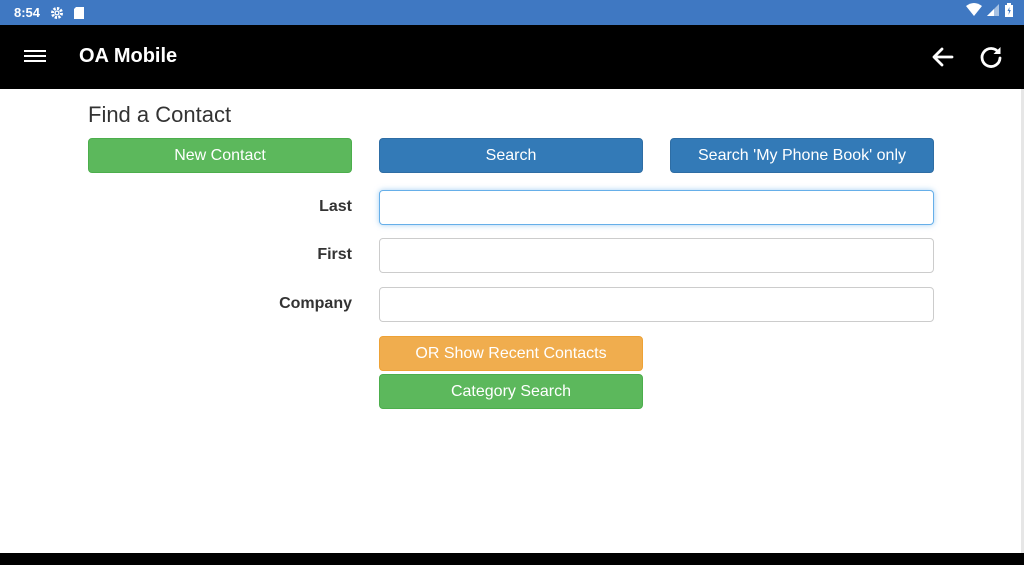 This screenshot has height=565, width=1024. I want to click on new-contact-button: New Contact, so click(220, 155).